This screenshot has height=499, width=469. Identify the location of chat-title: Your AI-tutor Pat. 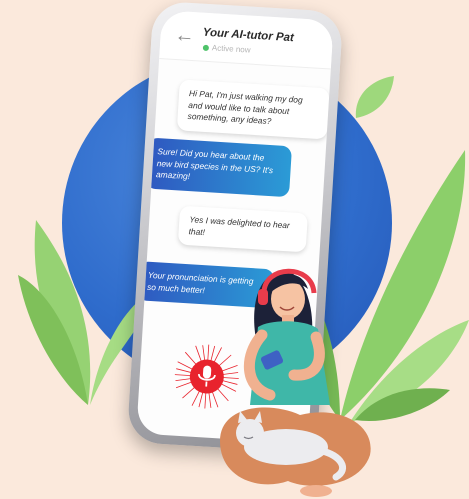
(248, 35).